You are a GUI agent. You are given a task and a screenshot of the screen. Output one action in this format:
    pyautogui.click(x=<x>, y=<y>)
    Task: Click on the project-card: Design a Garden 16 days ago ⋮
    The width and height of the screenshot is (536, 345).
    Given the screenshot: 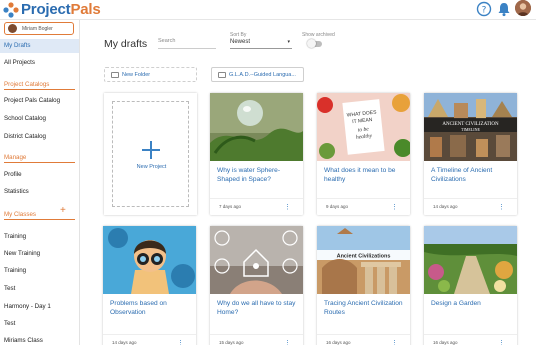 What is the action you would take?
    pyautogui.click(x=470, y=285)
    